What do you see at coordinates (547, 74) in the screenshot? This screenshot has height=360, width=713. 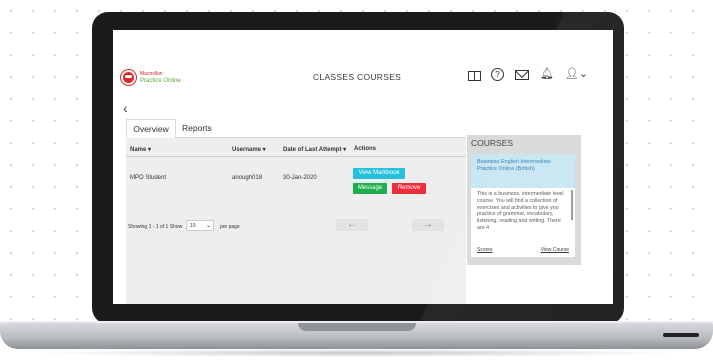 I see `bell-icon: 🔔︎` at bounding box center [547, 74].